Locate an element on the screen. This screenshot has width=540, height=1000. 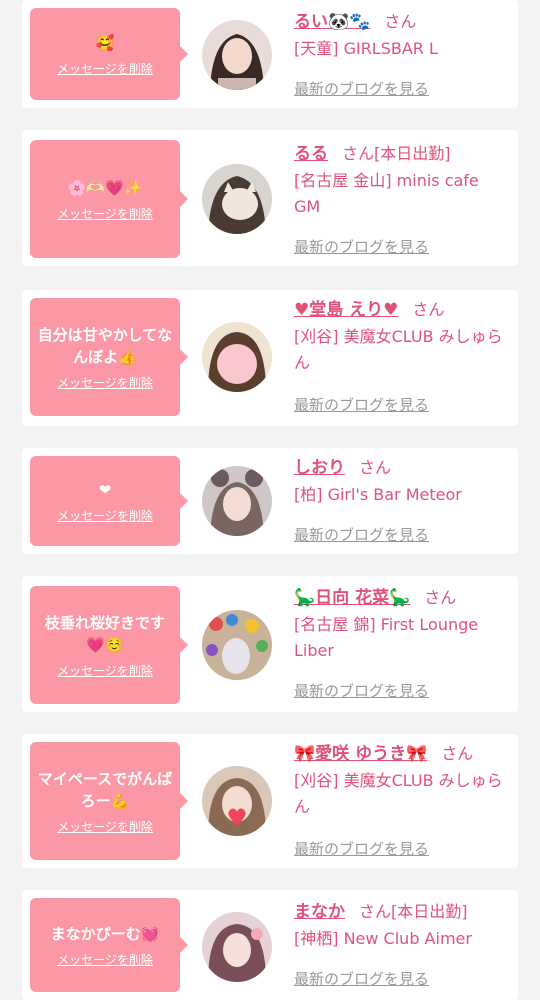
girl-name-link: しおり is located at coordinates (319, 468).